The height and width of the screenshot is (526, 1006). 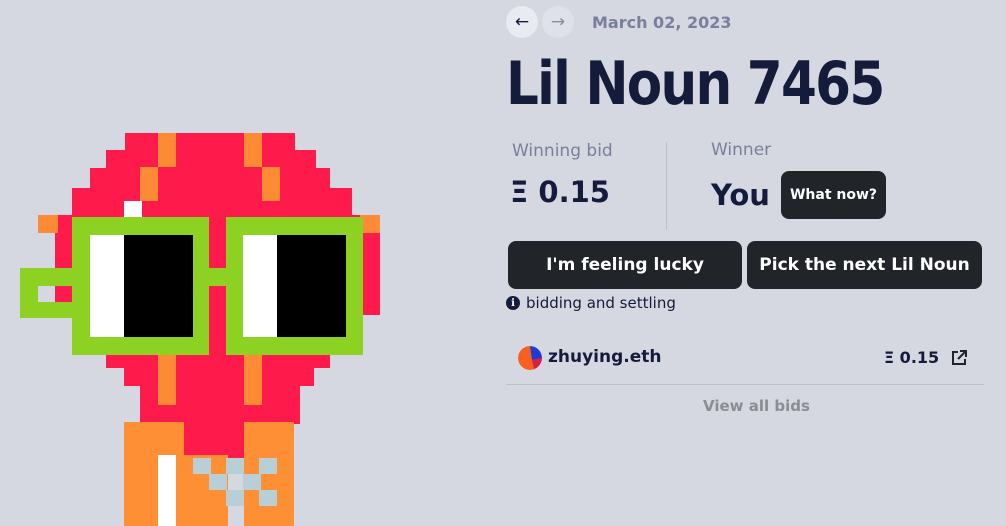 What do you see at coordinates (833, 195) in the screenshot?
I see `what-now-button: What now?` at bounding box center [833, 195].